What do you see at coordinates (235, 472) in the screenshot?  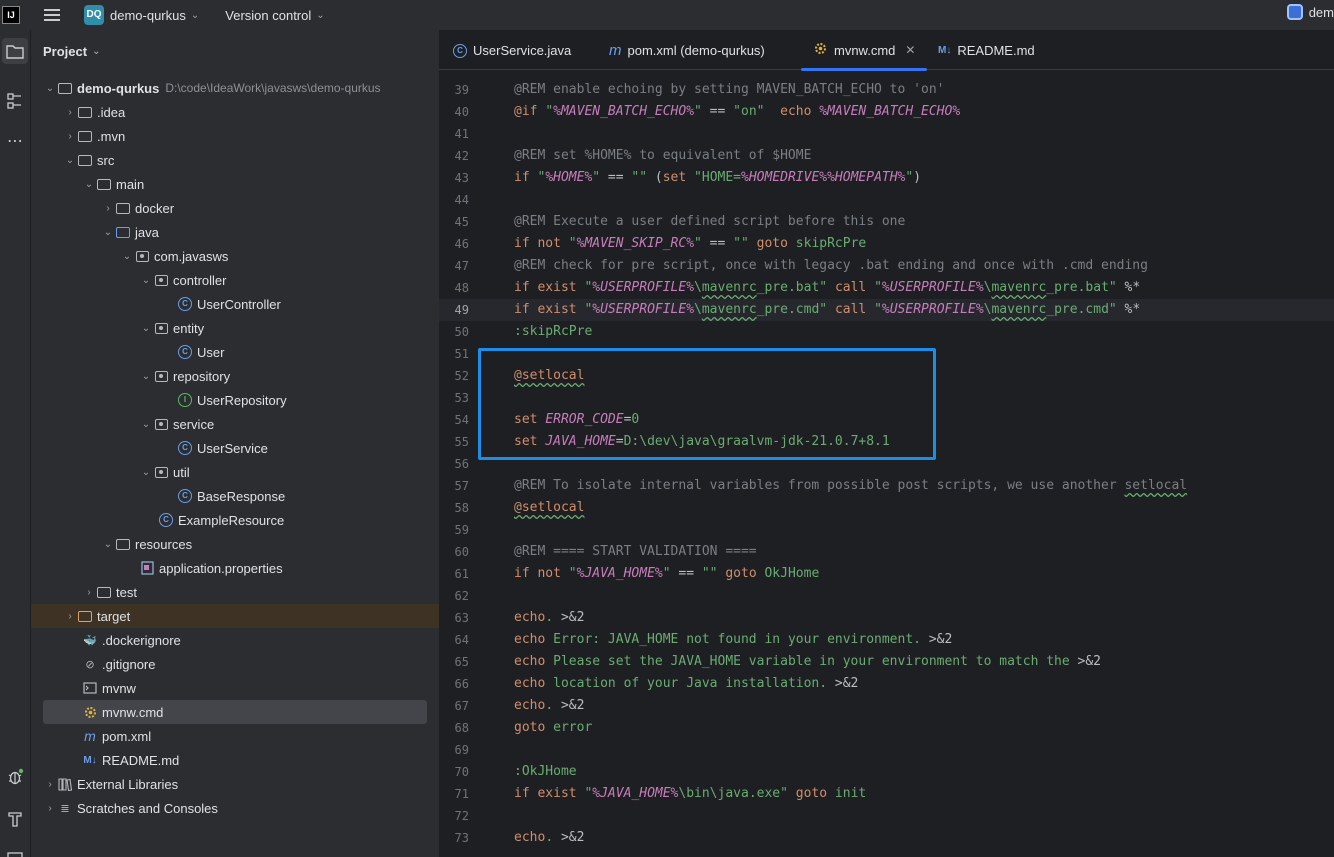 I see `tree-item: ⌄ util` at bounding box center [235, 472].